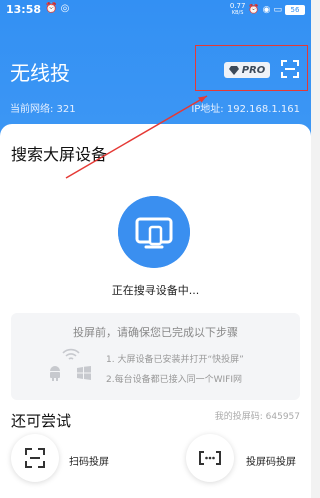 The image size is (320, 498). Describe the element at coordinates (245, 109) in the screenshot. I see `ip-address: IP地址: 192.168.1.161` at that location.